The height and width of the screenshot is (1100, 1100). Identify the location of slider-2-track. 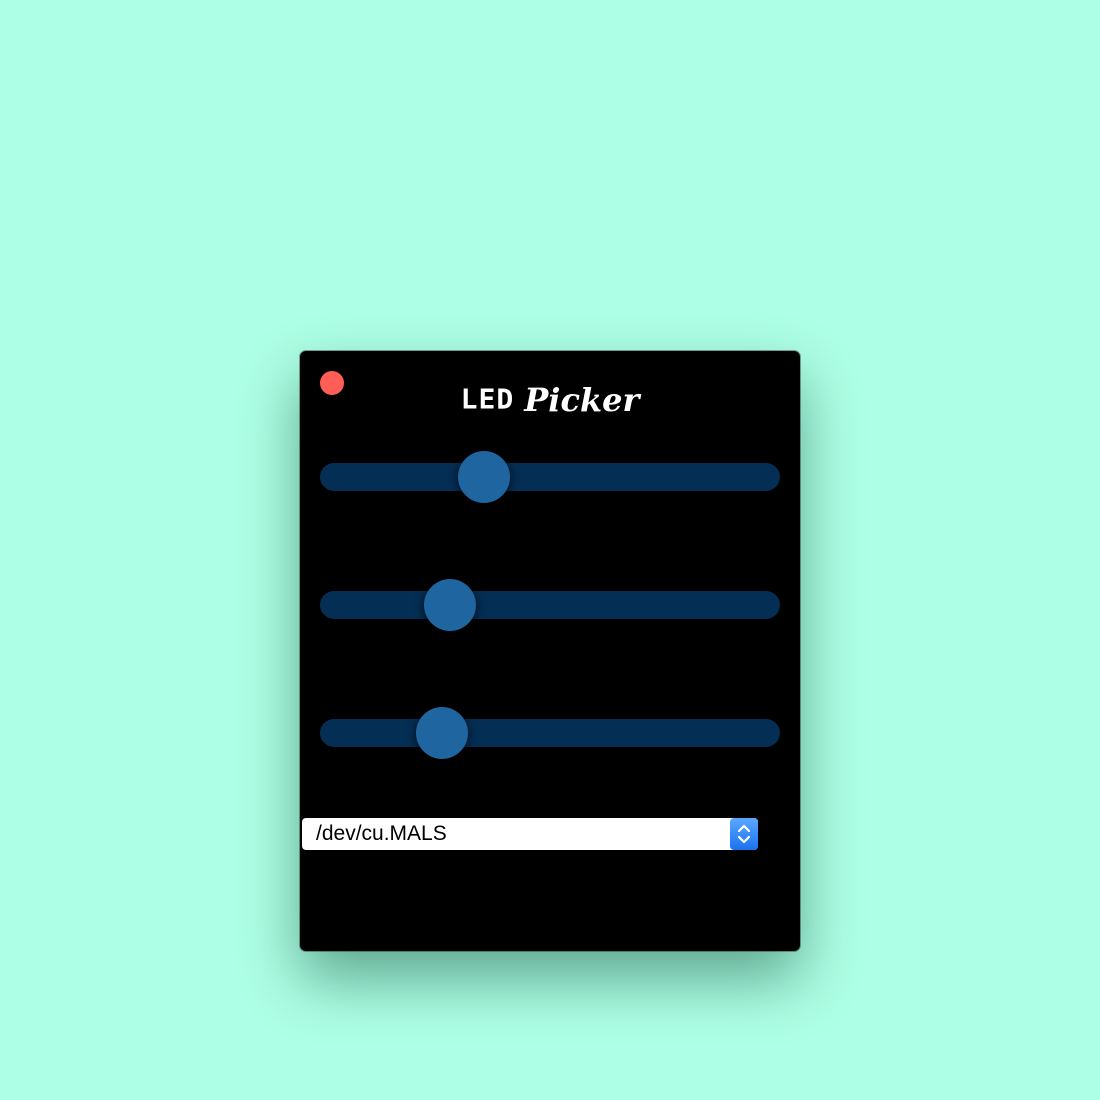
(550, 605).